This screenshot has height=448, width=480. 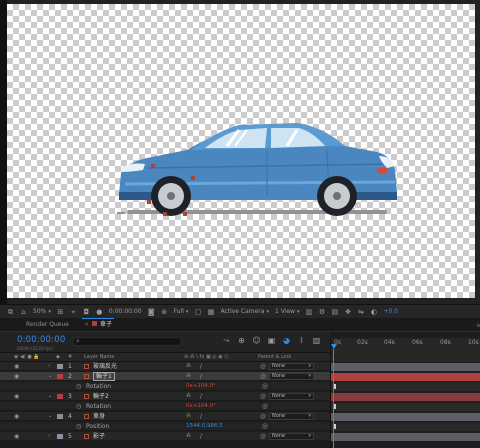 I want to click on layer-name: 輪子1, so click(x=104, y=376).